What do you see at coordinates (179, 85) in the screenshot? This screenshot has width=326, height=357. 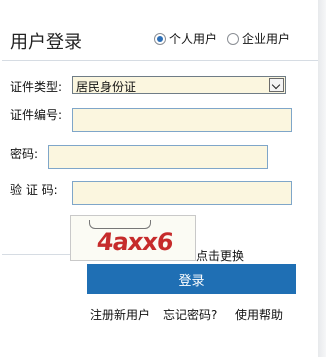 I see `id-type-select: 居民身份证` at bounding box center [179, 85].